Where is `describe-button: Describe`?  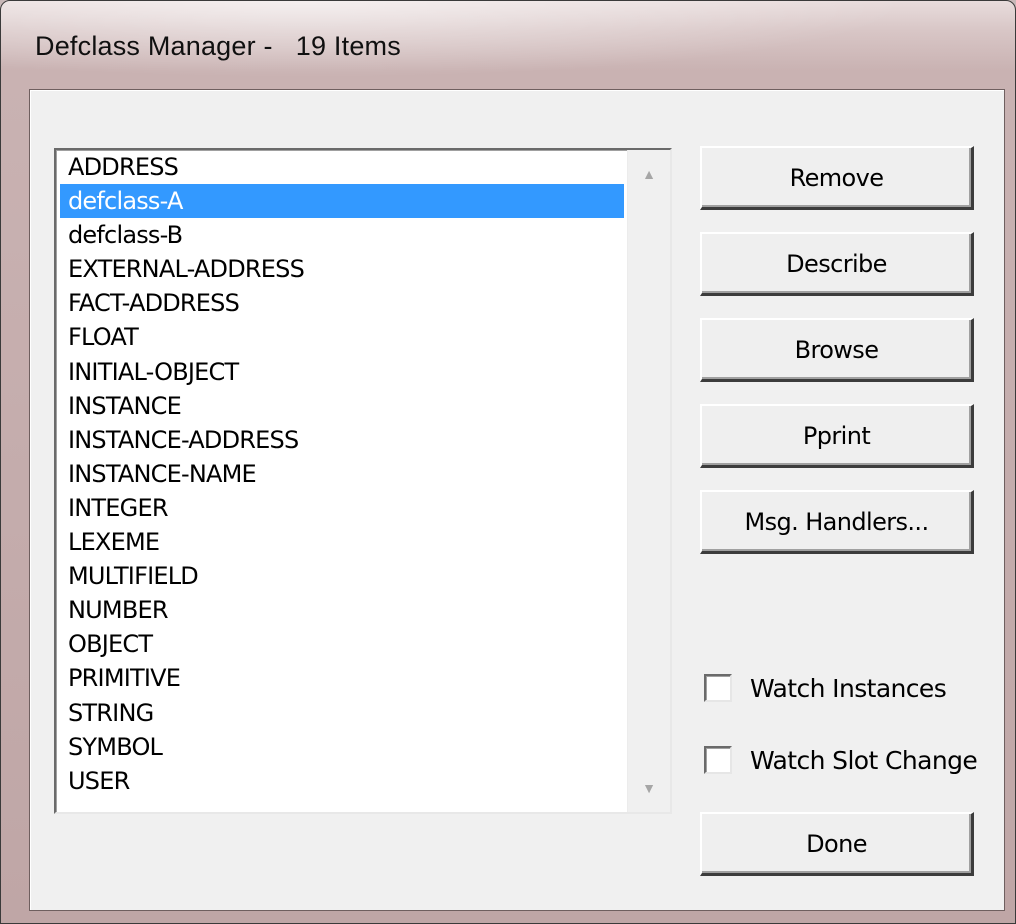
describe-button: Describe is located at coordinates (837, 264).